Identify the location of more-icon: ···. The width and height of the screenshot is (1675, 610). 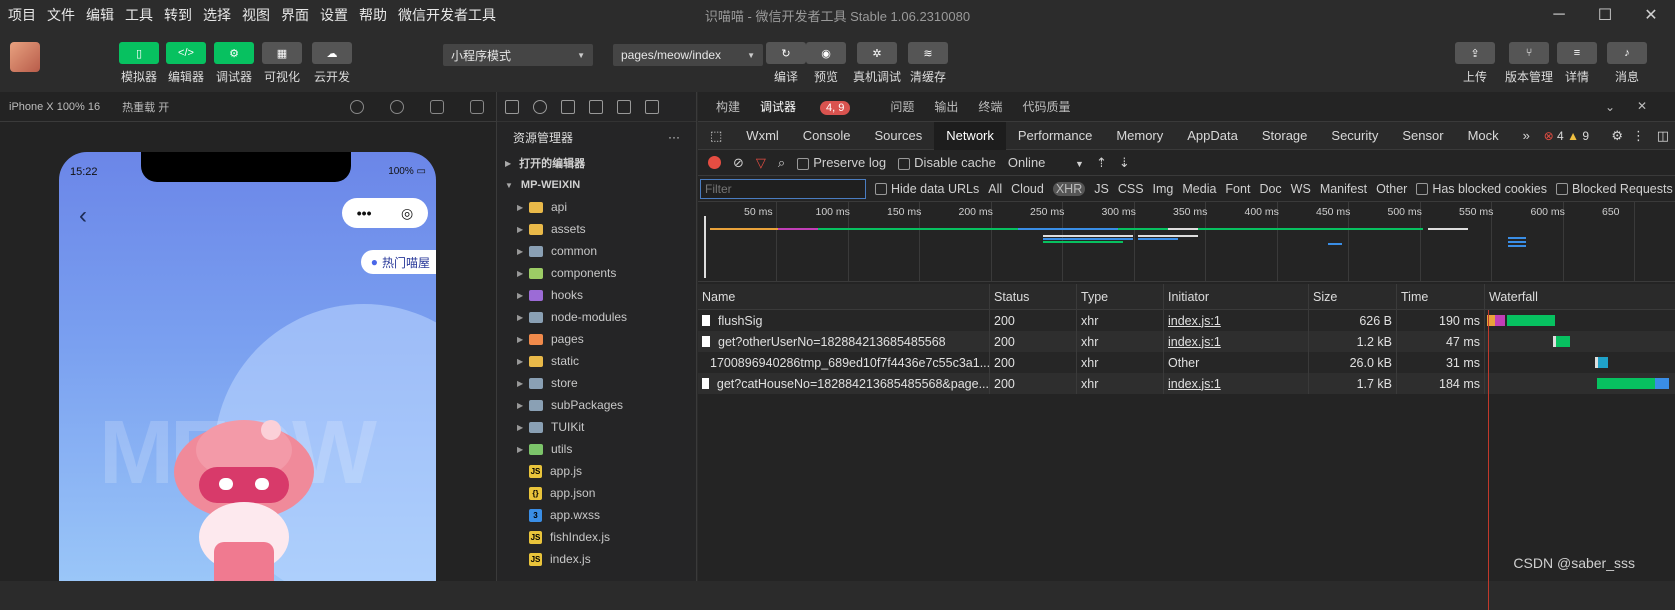
(674, 137).